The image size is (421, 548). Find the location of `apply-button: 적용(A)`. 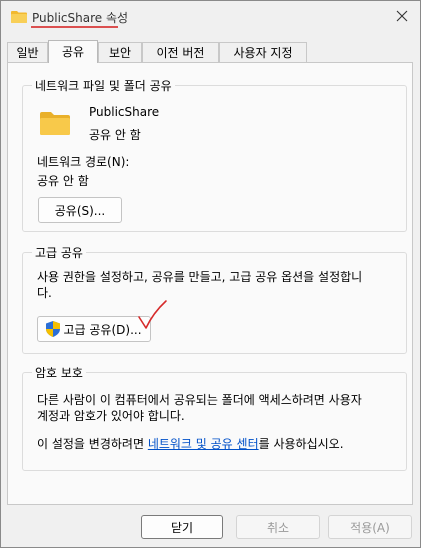

apply-button: 적용(A) is located at coordinates (370, 527).